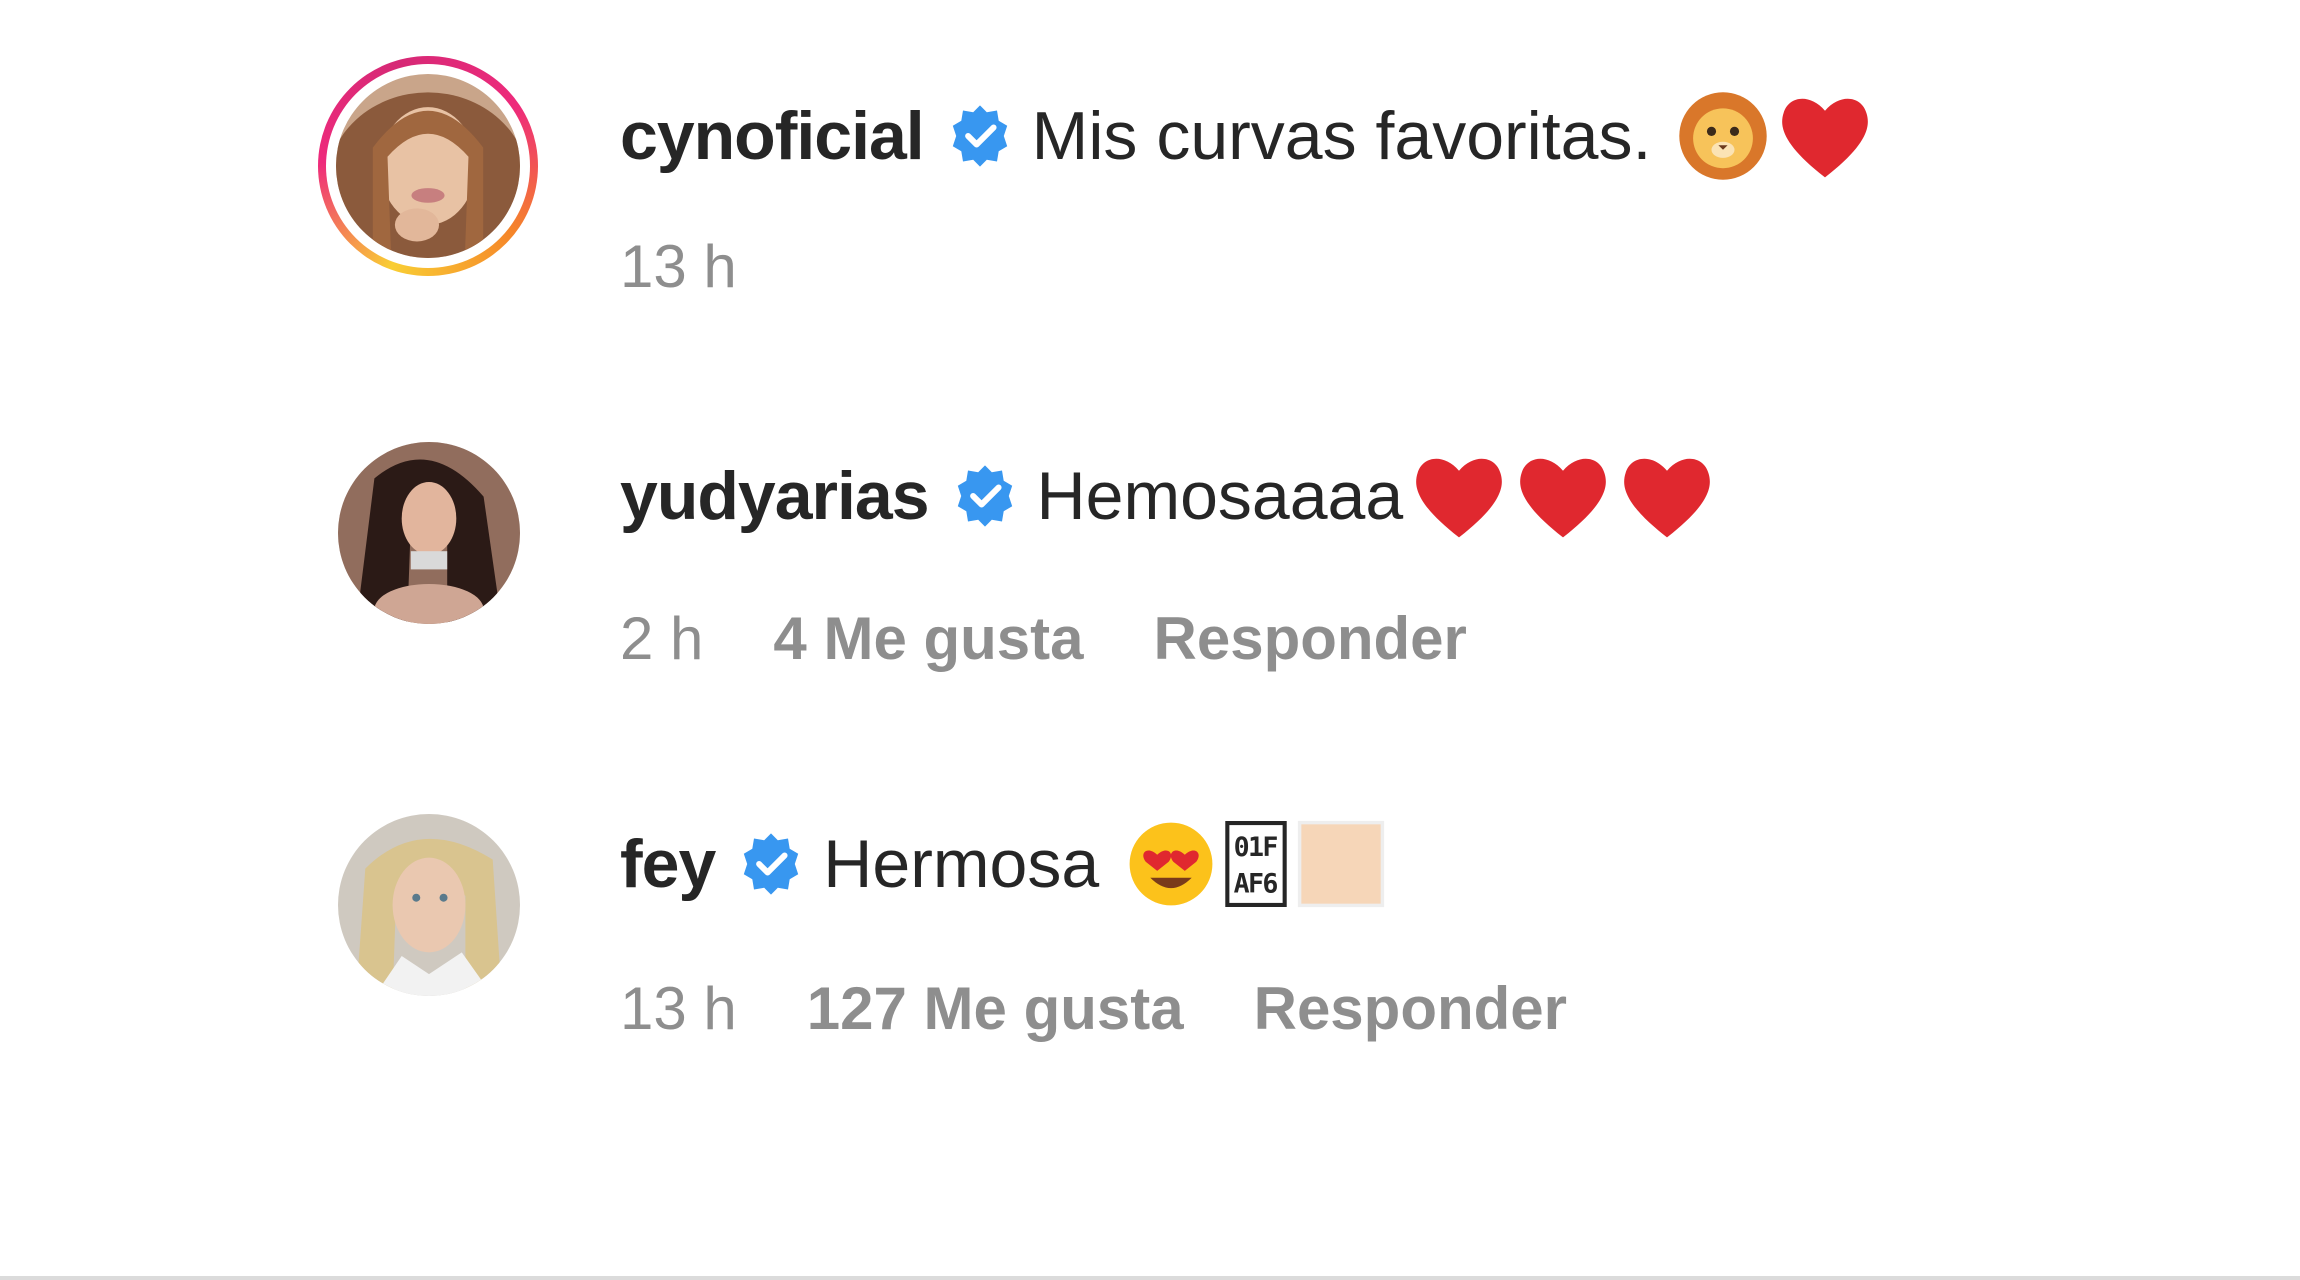 Image resolution: width=2300 pixels, height=1280 pixels. Describe the element at coordinates (1341, 136) in the screenshot. I see `comment-text: Mis curvas favoritas.` at that location.